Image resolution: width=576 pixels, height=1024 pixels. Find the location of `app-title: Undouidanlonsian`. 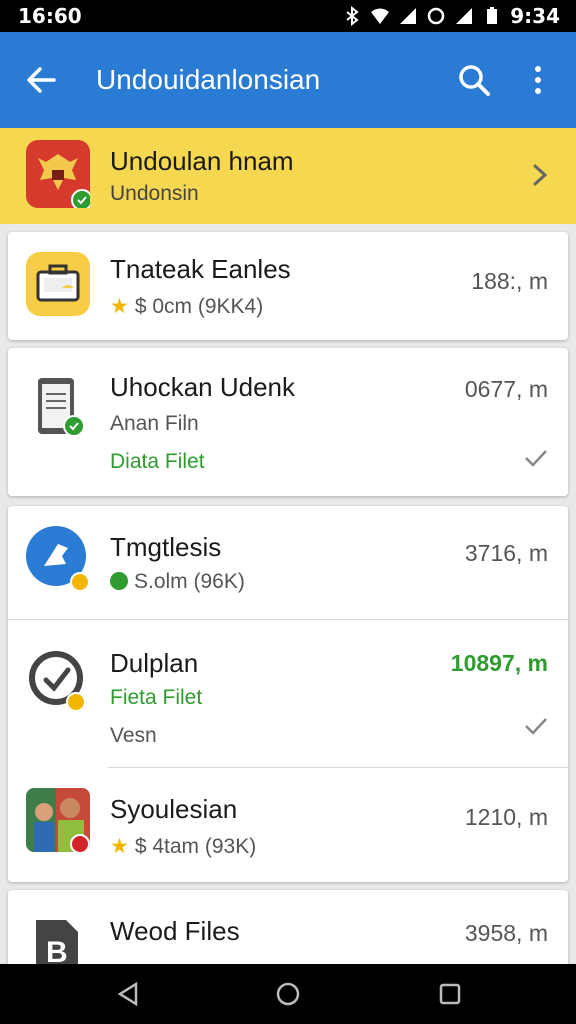

app-title: Undouidanlonsian is located at coordinates (208, 79).